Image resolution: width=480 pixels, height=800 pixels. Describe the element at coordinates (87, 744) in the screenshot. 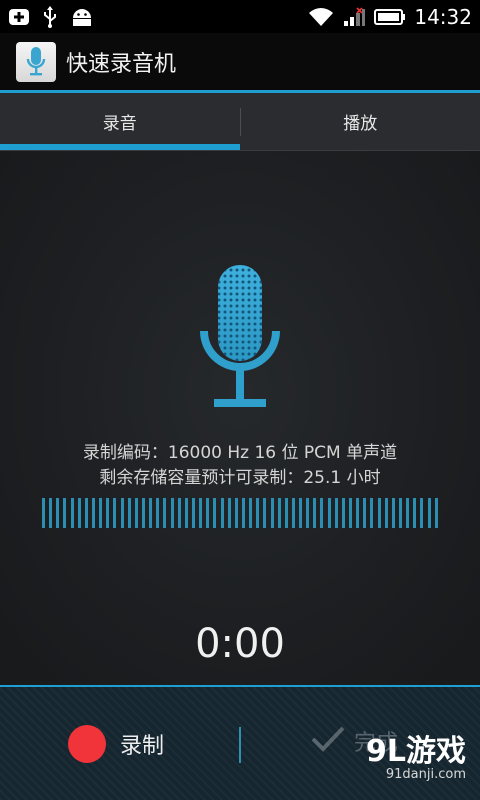

I see `record-dot-icon` at that location.